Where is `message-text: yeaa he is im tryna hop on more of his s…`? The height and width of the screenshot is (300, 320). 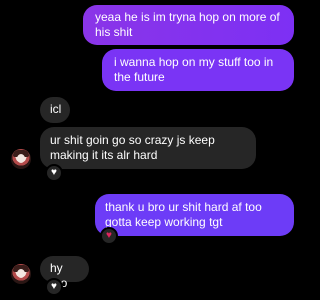
message-text: yeaa he is im tryna hop on more of his s… is located at coordinates (187, 24).